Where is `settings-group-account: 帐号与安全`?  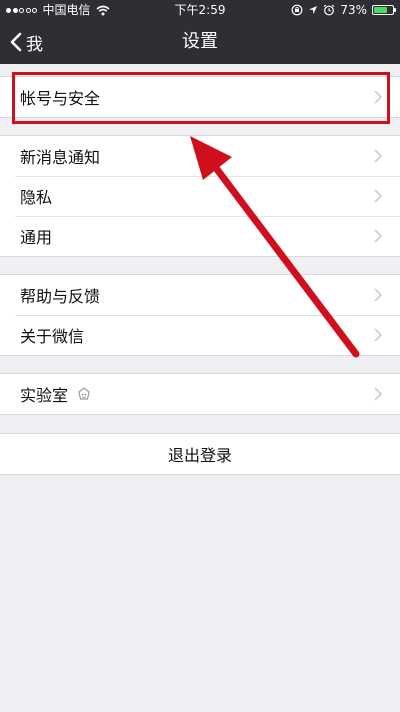
settings-group-account: 帐号与安全 is located at coordinates (200, 97).